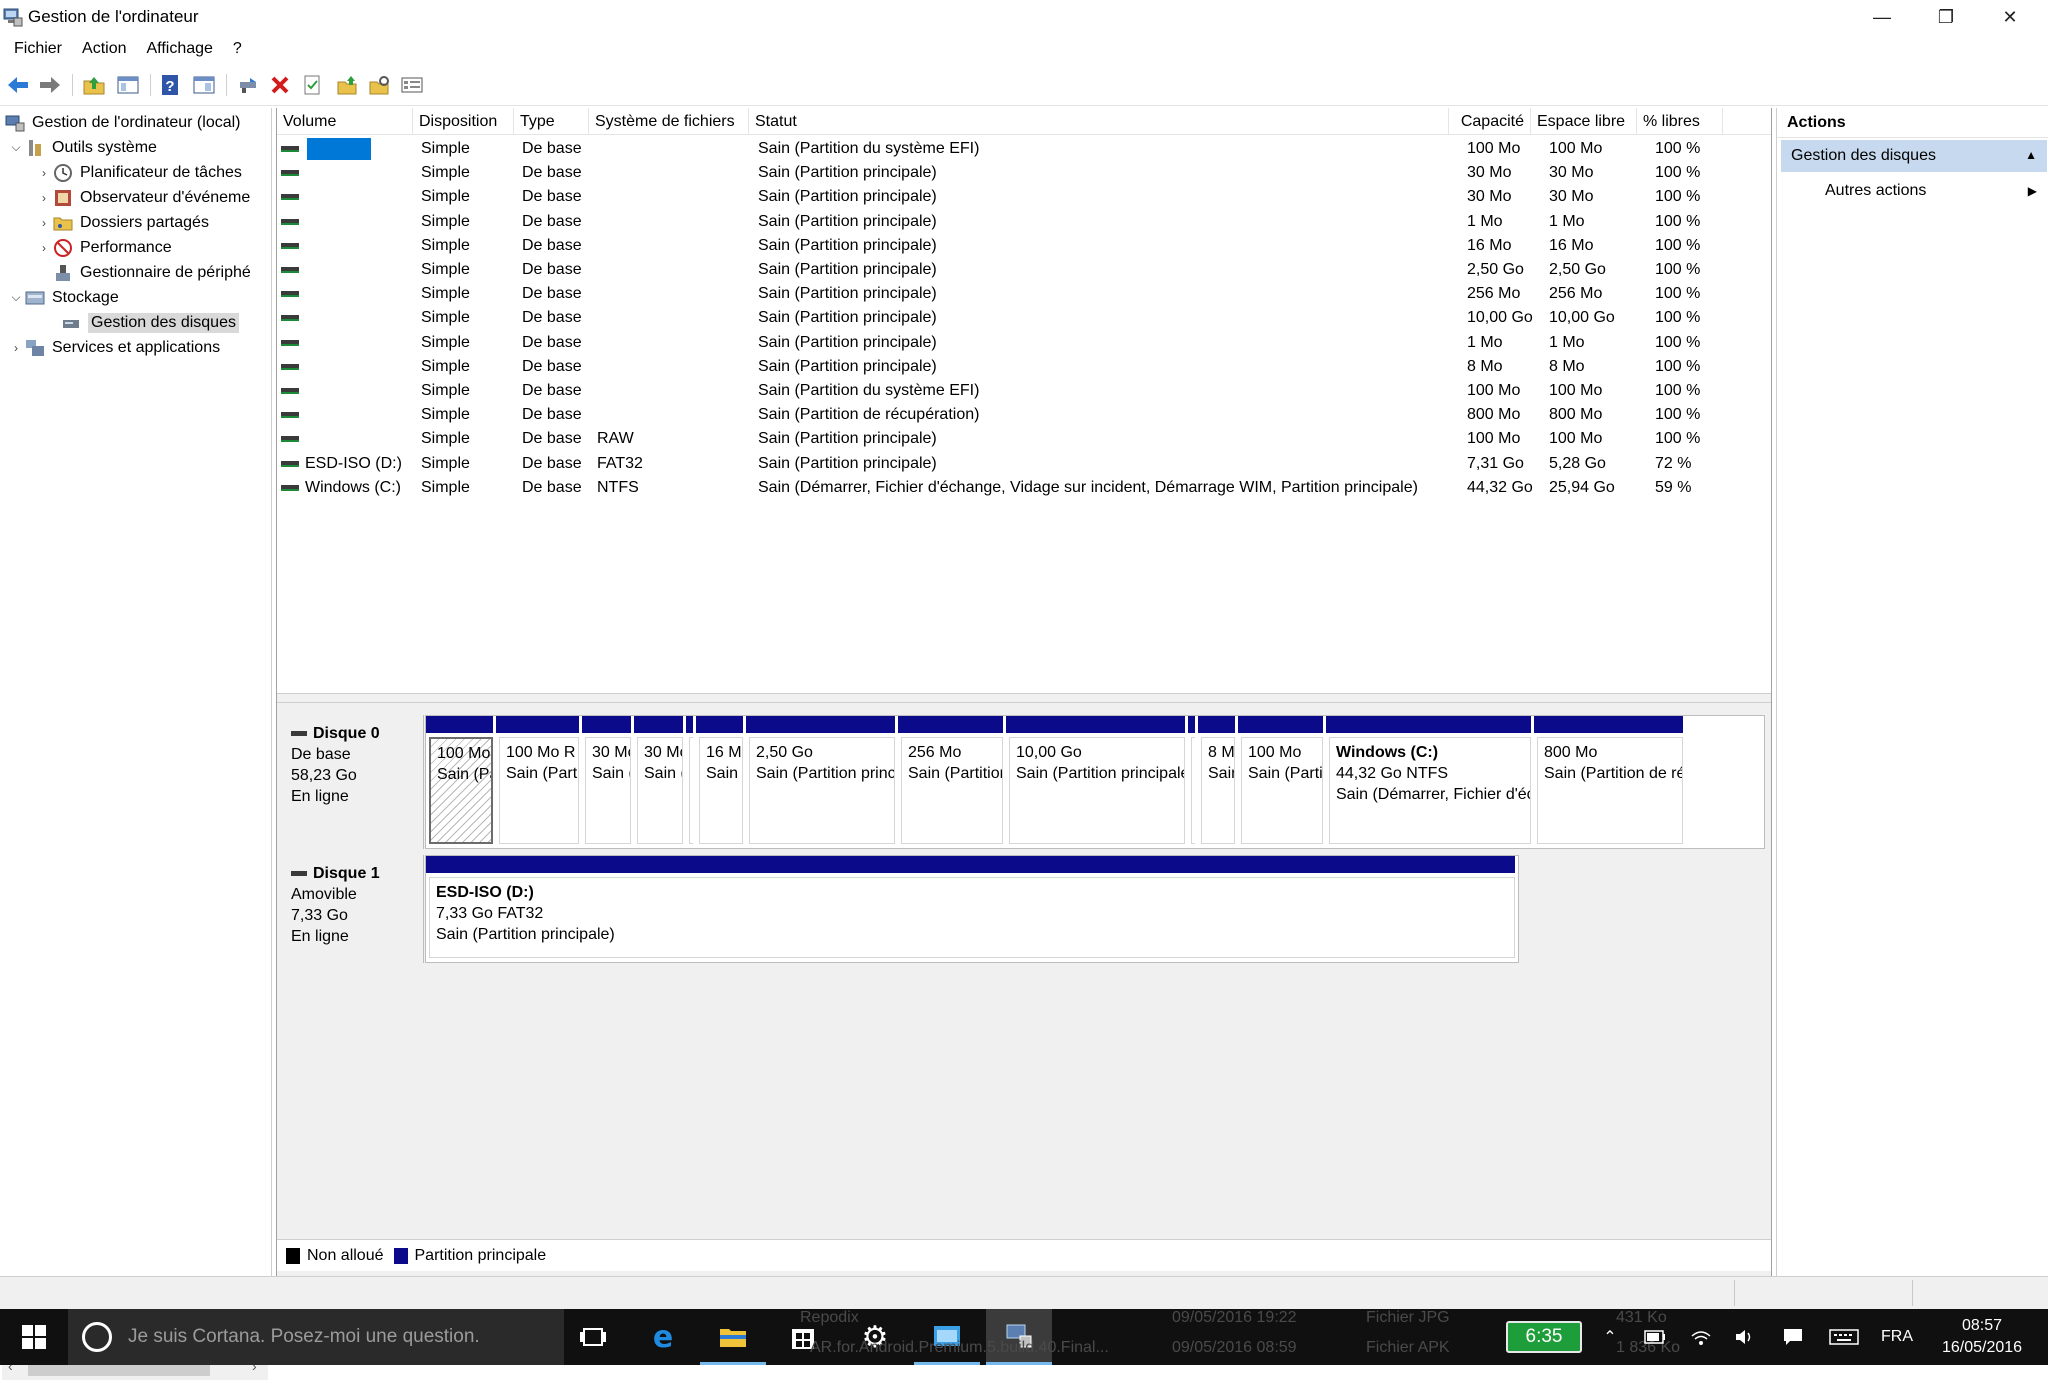 The width and height of the screenshot is (2048, 1380). I want to click on more-actions-item: Autres actions ▶, so click(1914, 191).